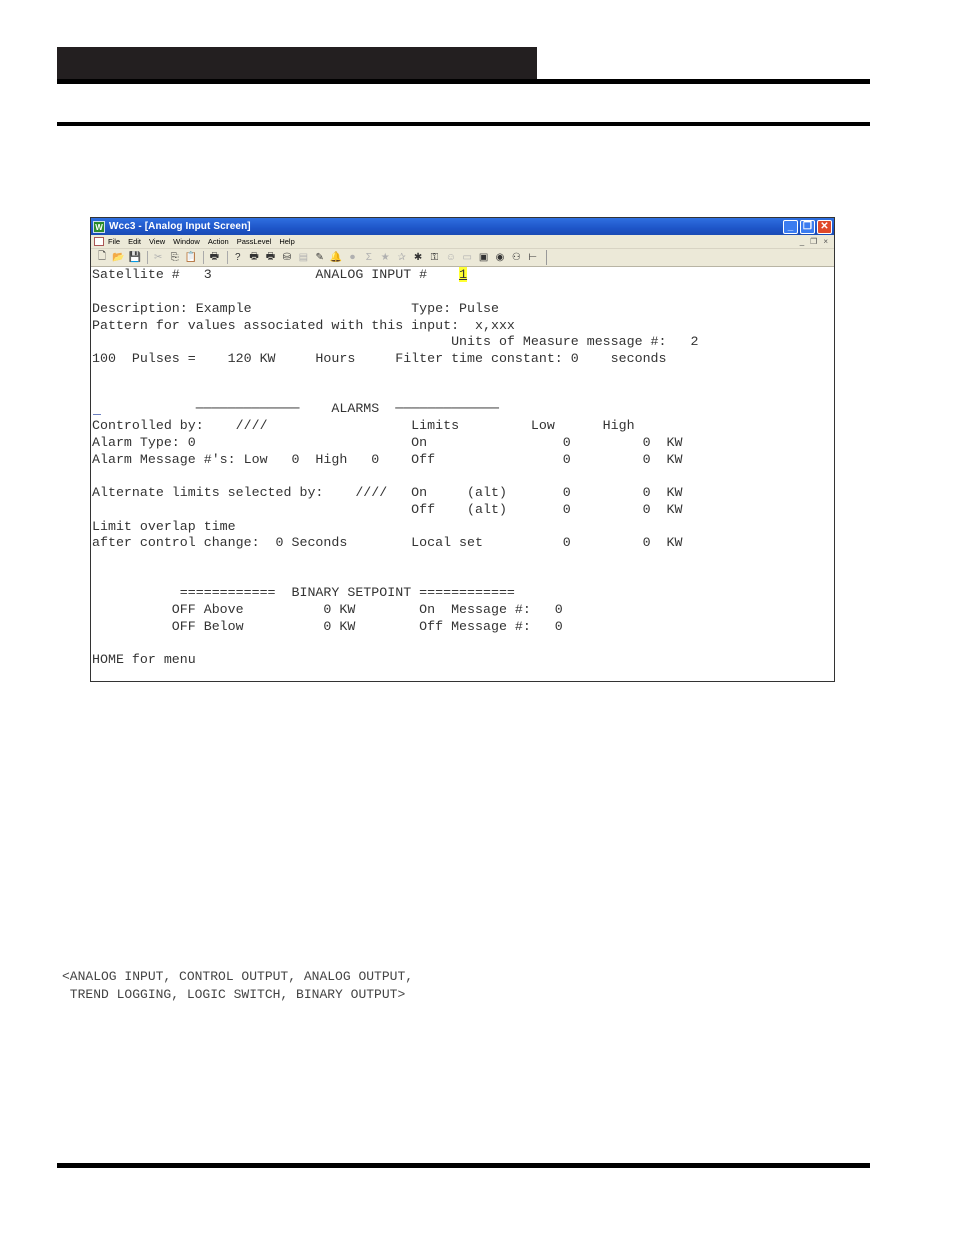  What do you see at coordinates (516, 258) in the screenshot?
I see `wan-icon: ⚇` at bounding box center [516, 258].